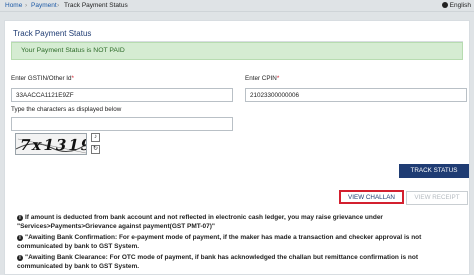 The image size is (474, 275). I want to click on captcha-input, so click(122, 124).